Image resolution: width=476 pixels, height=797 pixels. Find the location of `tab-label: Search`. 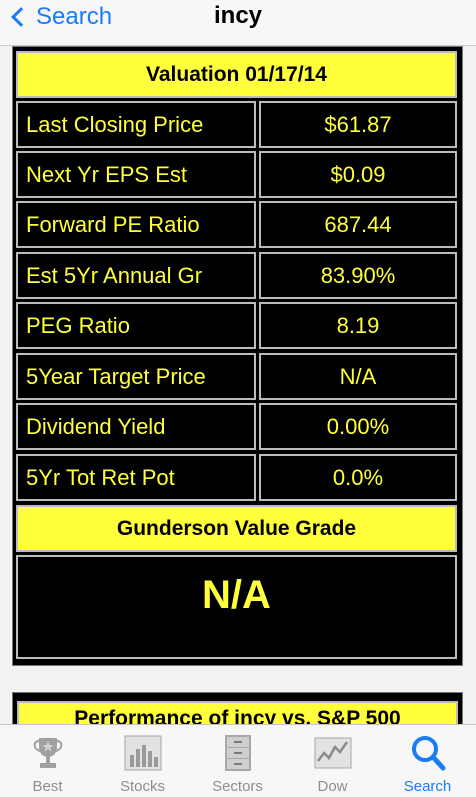

tab-label: Search is located at coordinates (427, 786).